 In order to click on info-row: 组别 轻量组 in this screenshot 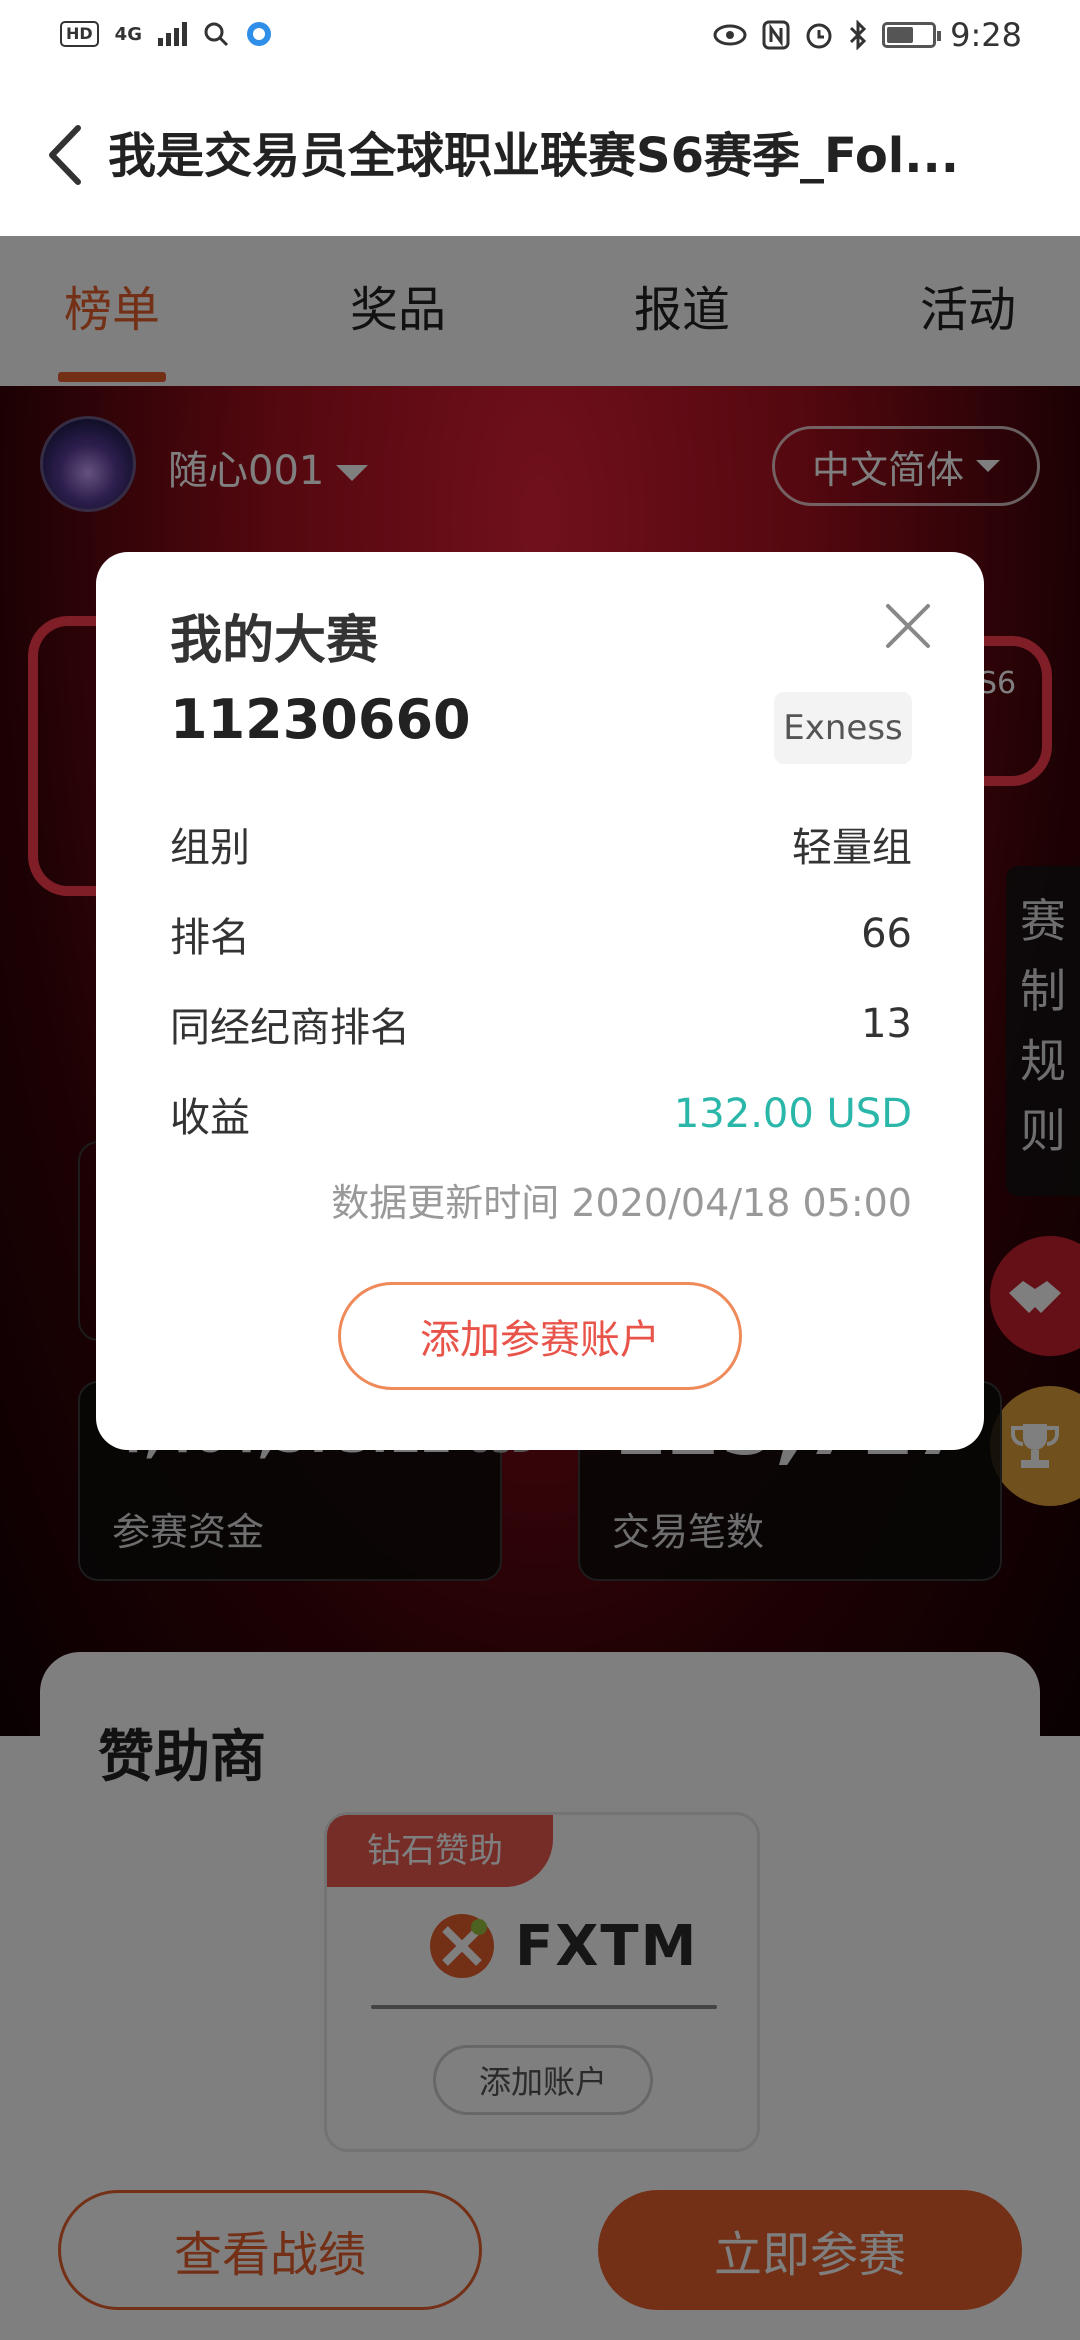, I will do `click(541, 844)`.